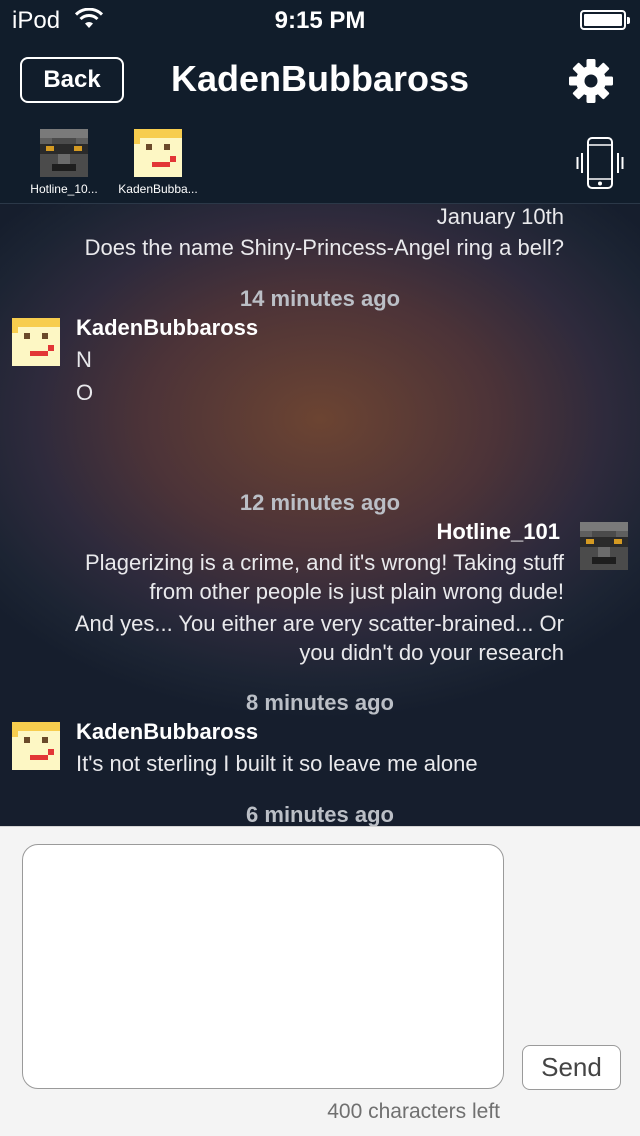 The width and height of the screenshot is (640, 1136). I want to click on message-timestamp: 12 minutes ago, so click(320, 502).